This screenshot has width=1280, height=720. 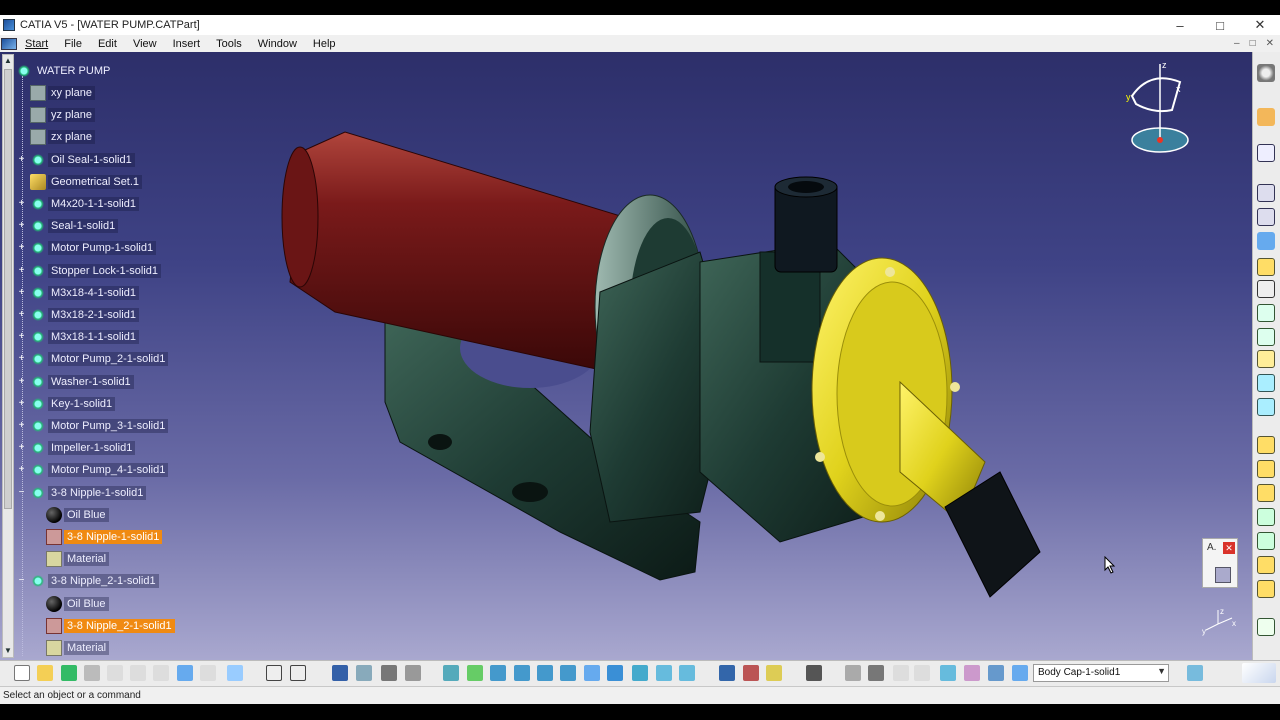 I want to click on tree-node: zx plane, so click(x=62, y=137).